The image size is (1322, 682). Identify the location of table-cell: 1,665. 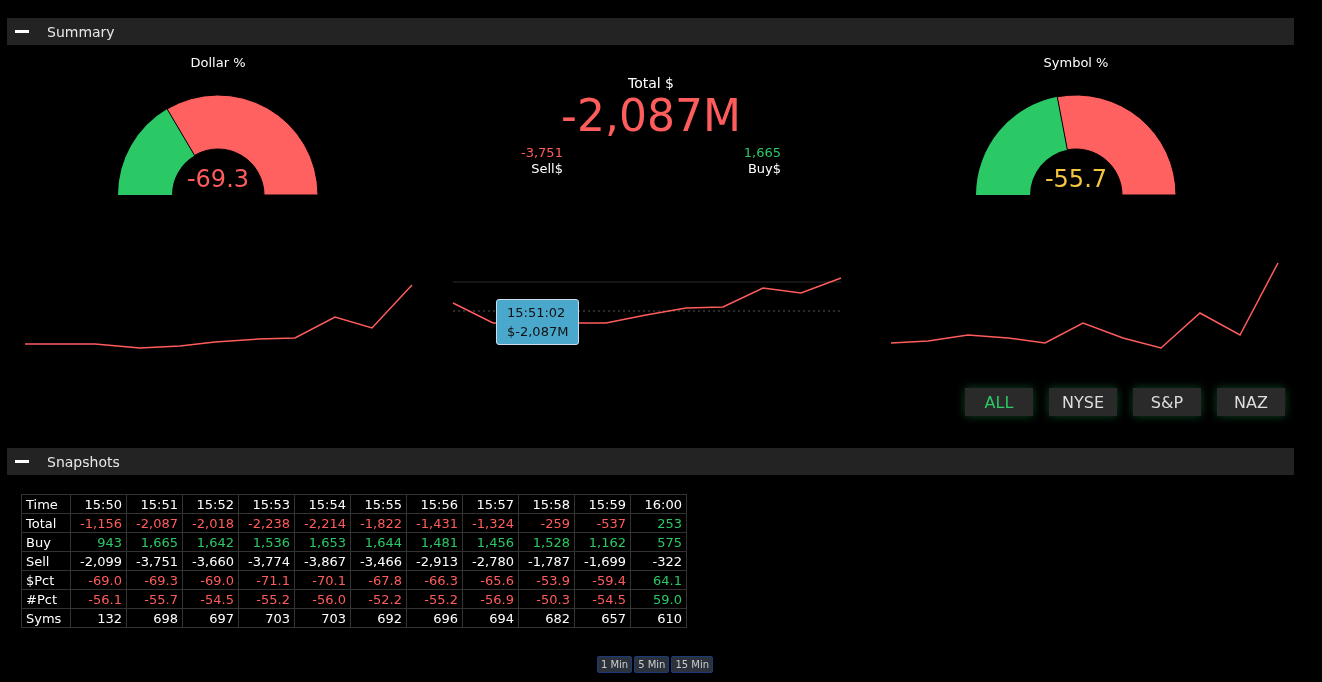
(154, 542).